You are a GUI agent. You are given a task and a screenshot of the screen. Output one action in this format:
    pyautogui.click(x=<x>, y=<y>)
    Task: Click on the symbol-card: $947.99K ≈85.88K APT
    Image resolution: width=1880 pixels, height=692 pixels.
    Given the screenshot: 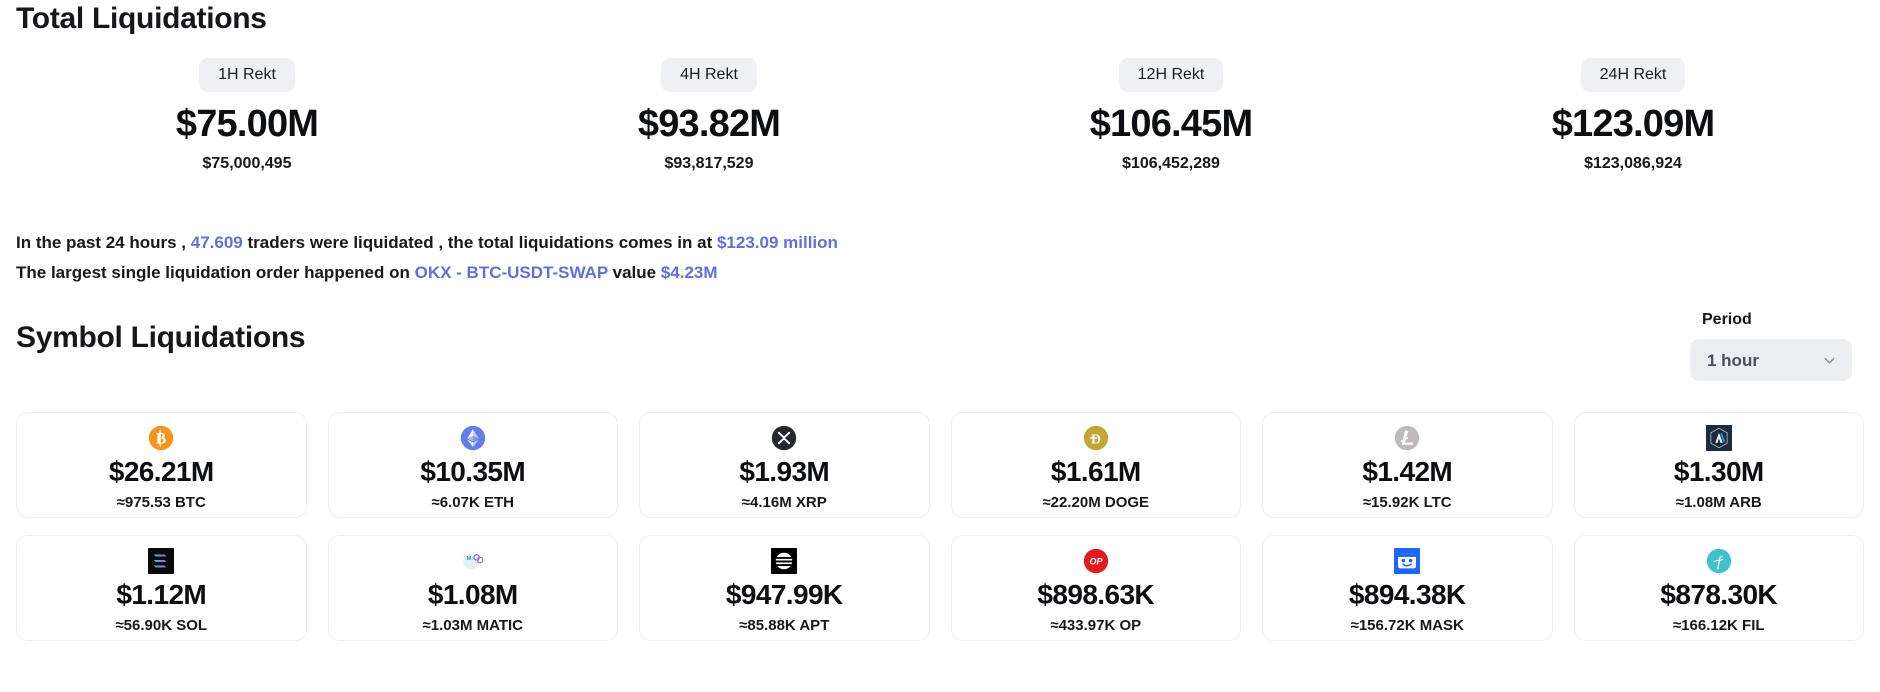 What is the action you would take?
    pyautogui.click(x=784, y=588)
    